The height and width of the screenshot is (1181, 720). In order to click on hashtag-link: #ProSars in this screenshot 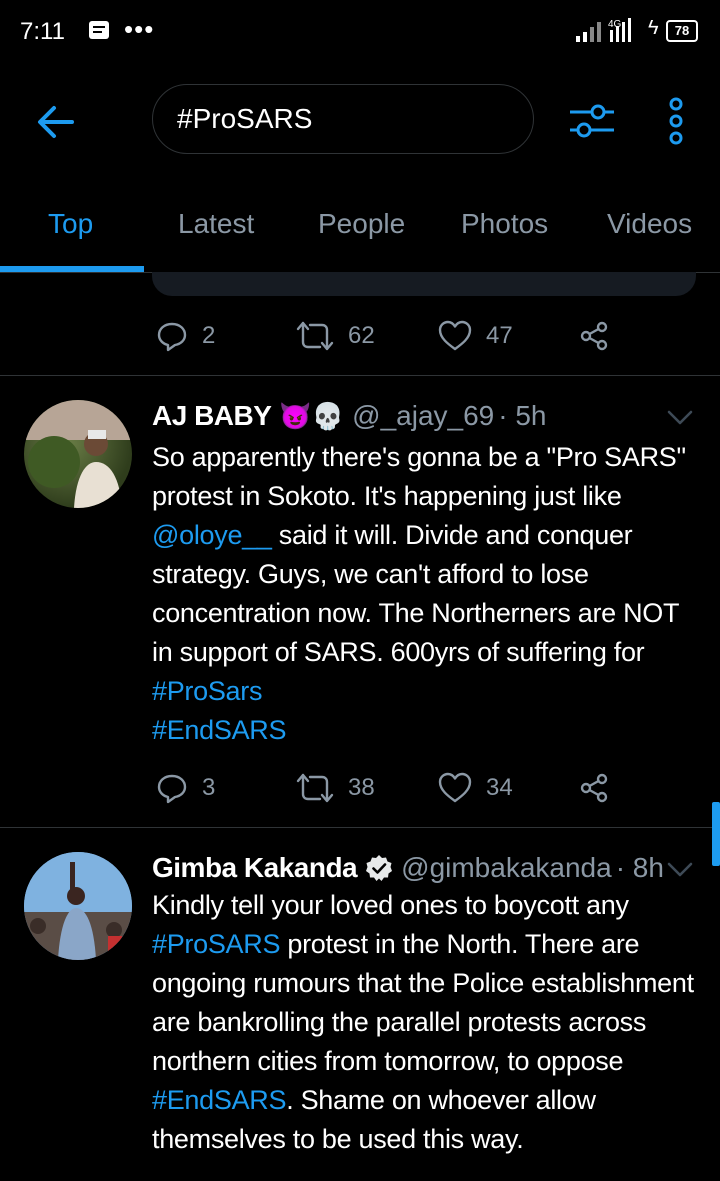, I will do `click(207, 691)`.